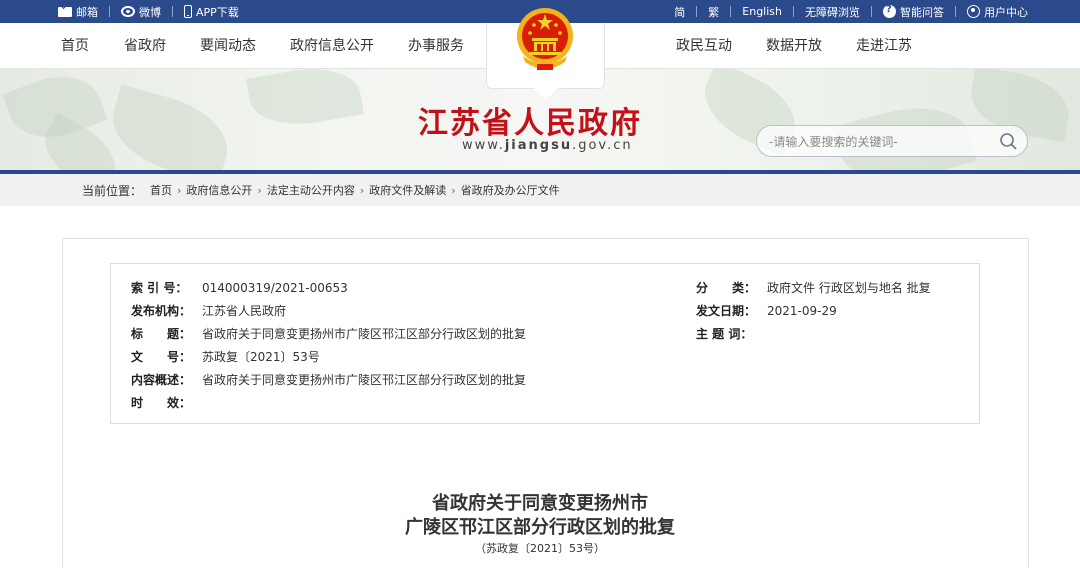 The image size is (1080, 568). What do you see at coordinates (884, 46) in the screenshot?
I see `nav-item-about-jiangsu: 走进江苏` at bounding box center [884, 46].